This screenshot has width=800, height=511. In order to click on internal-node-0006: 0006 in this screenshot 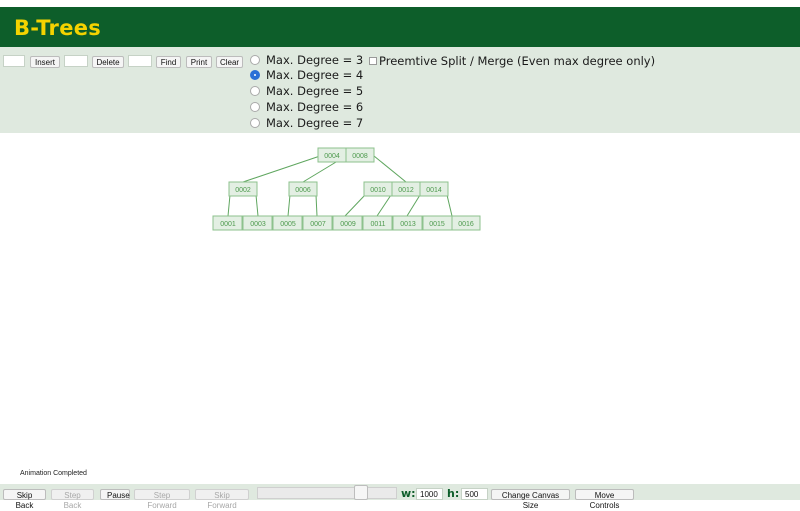, I will do `click(303, 189)`.